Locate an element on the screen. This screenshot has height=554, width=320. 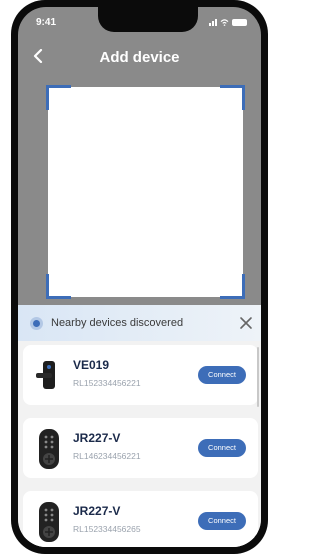
sheet-title: Nearby devices discovered is located at coordinates (117, 323).